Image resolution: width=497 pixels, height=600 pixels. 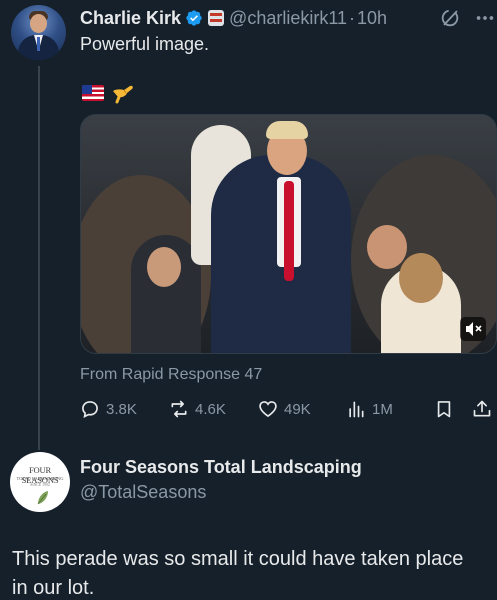 I want to click on tweet-header: Charlie Kirk @charliekirk11 · 10h, so click(x=288, y=18).